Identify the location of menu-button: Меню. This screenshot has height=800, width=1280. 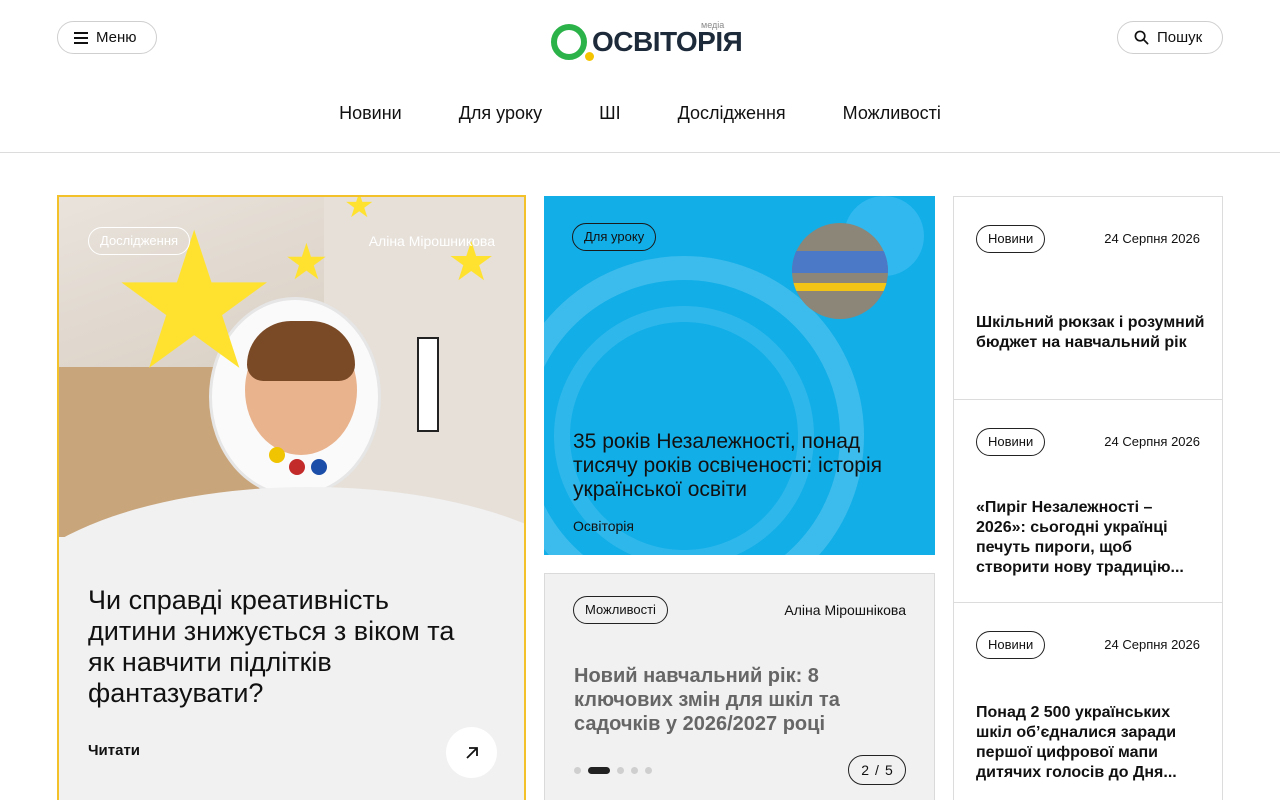
(107, 37).